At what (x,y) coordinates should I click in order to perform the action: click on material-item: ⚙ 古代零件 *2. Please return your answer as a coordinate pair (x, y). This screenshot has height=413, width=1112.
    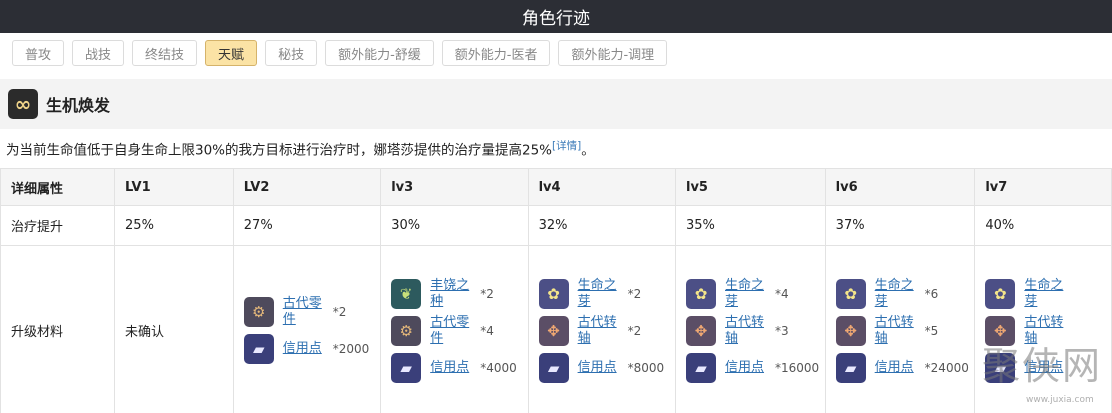
    Looking at the image, I should click on (311, 312).